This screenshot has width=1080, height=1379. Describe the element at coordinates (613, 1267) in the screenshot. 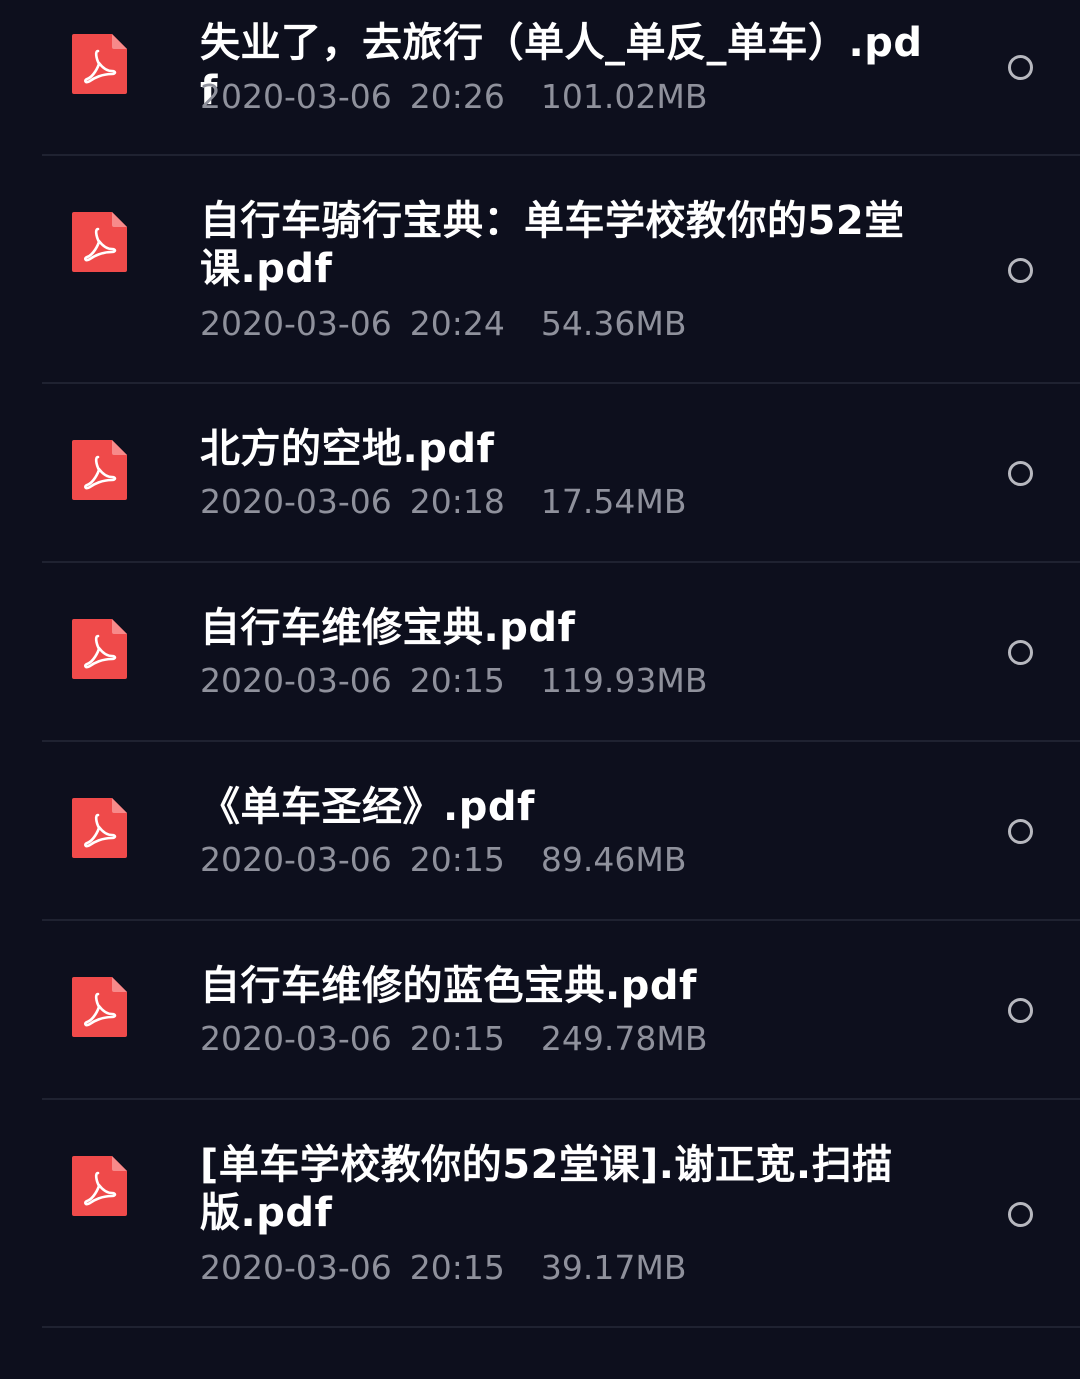

I see `file-size: 39.17MB` at that location.